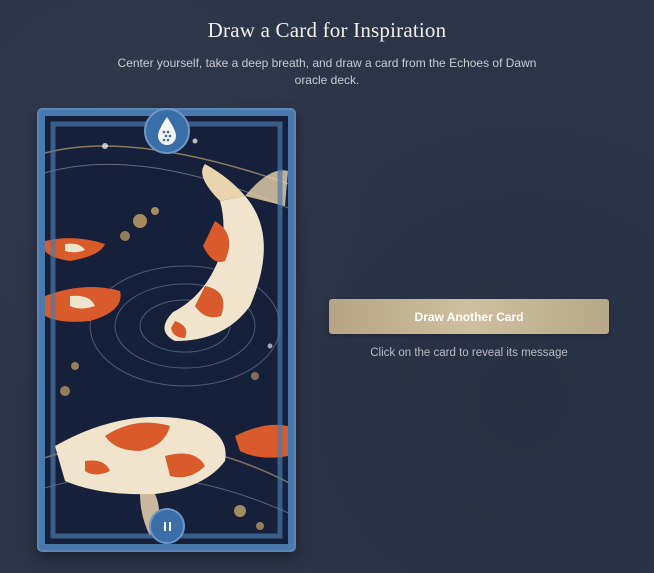  I want to click on page-title: Draw a Card for Inspiration, so click(327, 30).